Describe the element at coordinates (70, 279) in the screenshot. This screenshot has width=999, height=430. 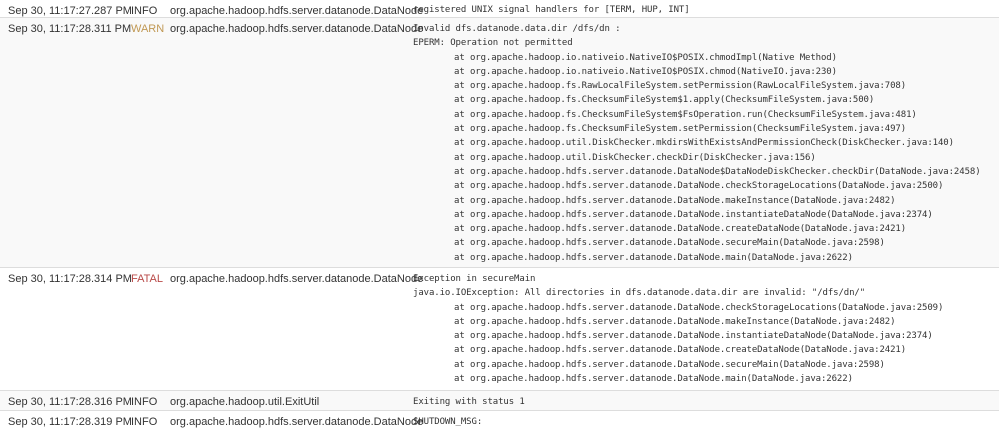
I see `log-timestamp: Sep 30, 11:17:28.314 PM` at that location.